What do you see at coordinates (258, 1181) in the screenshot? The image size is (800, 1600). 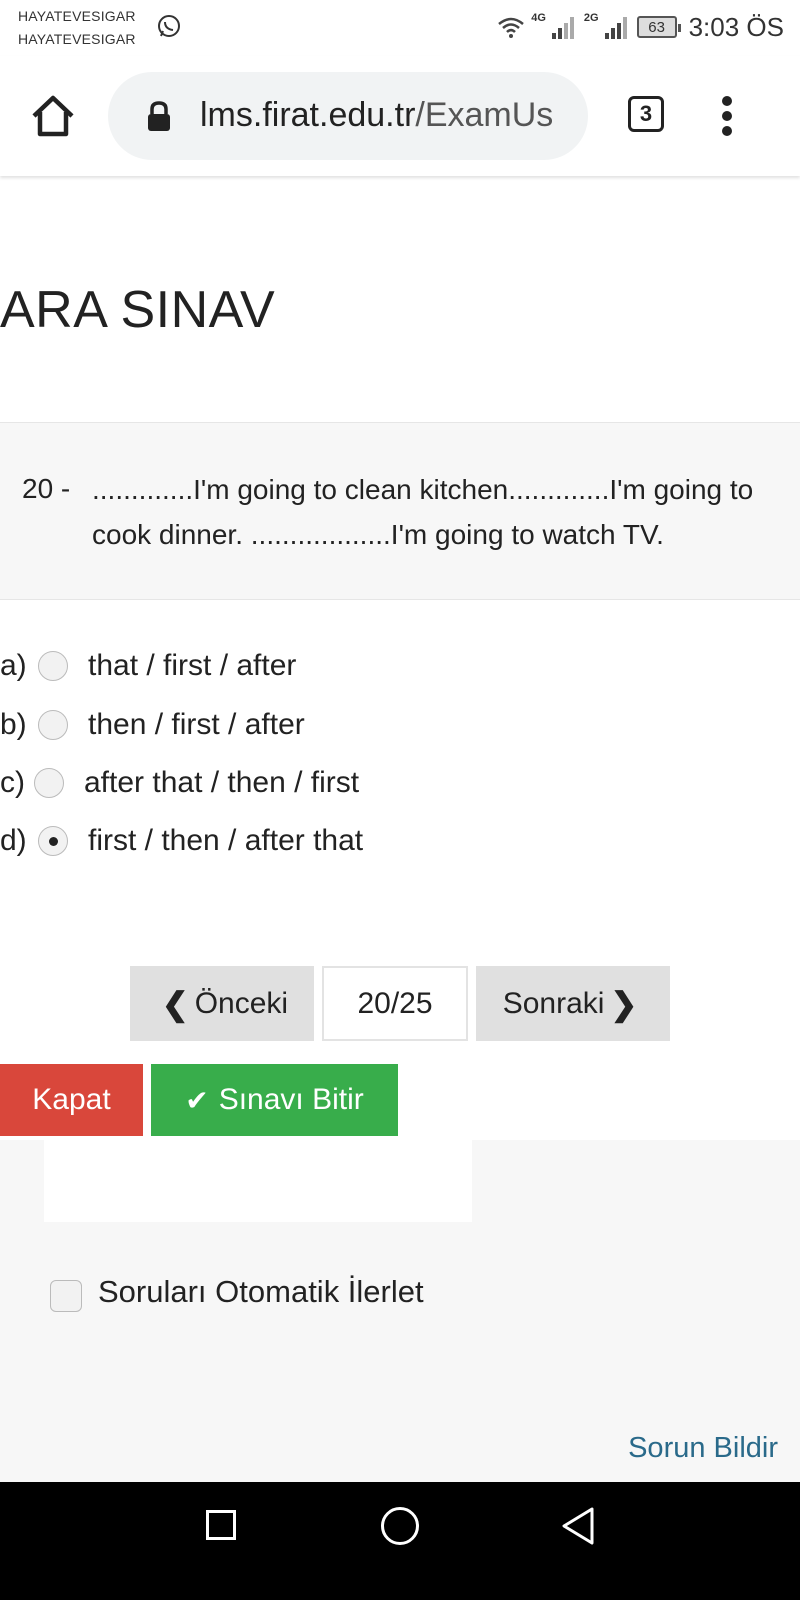 I see `blank-panel` at bounding box center [258, 1181].